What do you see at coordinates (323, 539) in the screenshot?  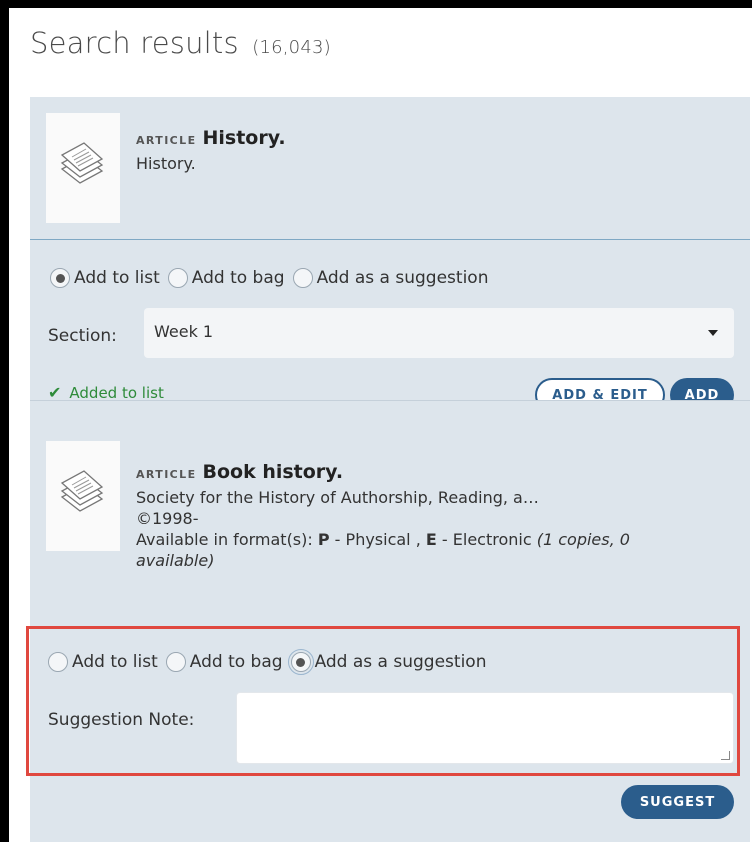 I see `format-code-physical: P` at bounding box center [323, 539].